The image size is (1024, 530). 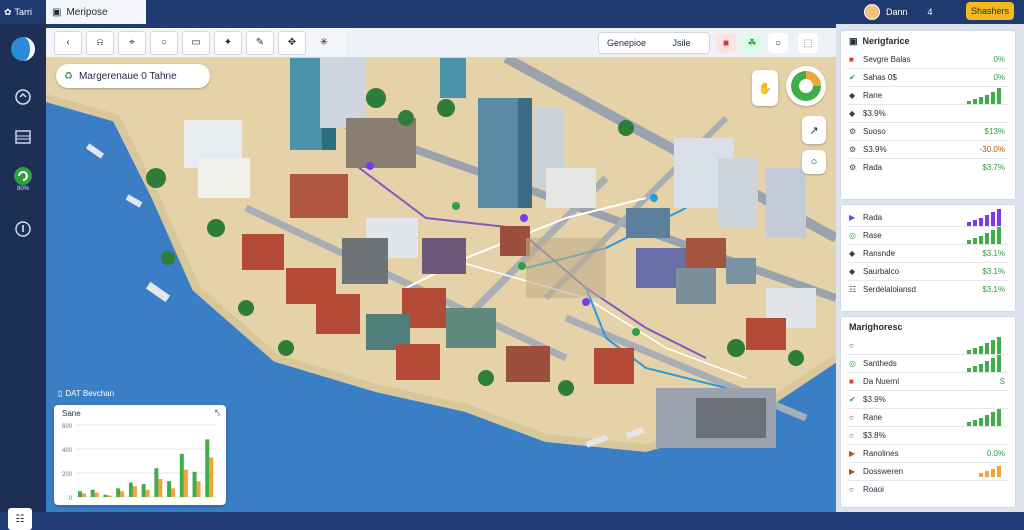 What do you see at coordinates (928, 235) in the screenshot?
I see `panel-row: ◎ Rase` at bounding box center [928, 235].